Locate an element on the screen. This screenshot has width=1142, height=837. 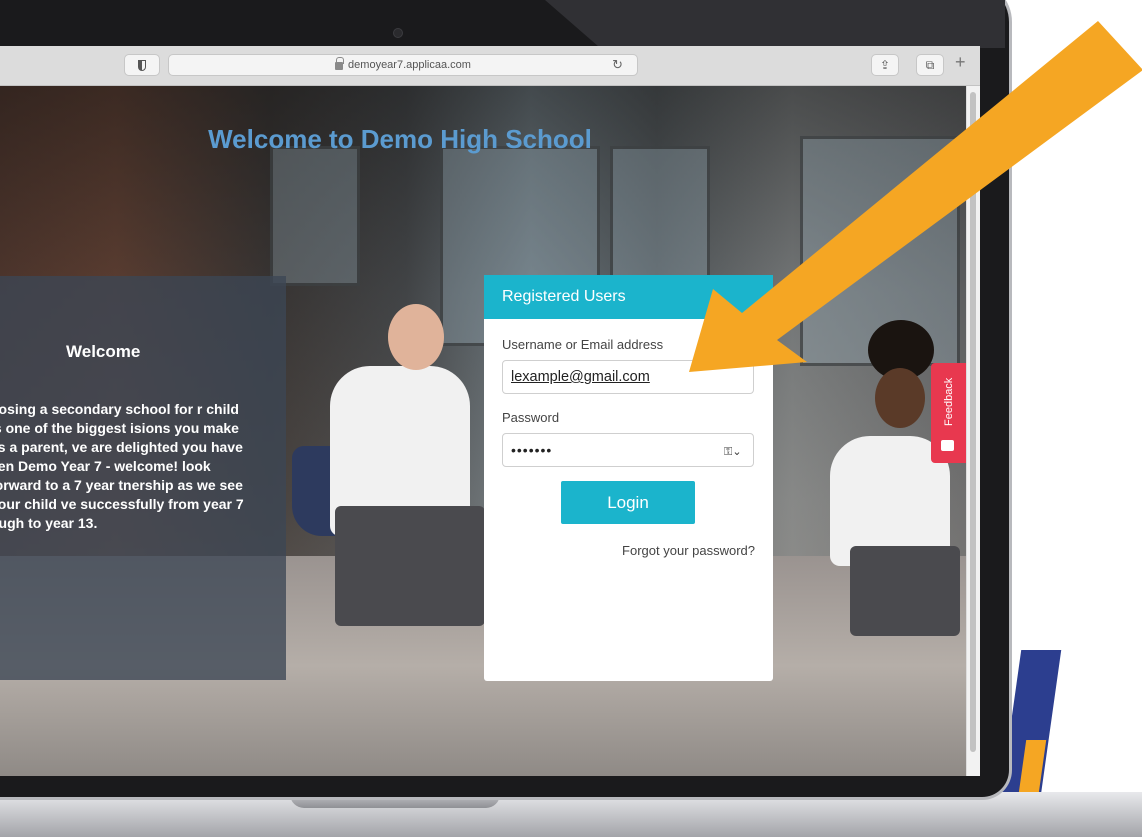
feedback-tab: Feedback is located at coordinates (948, 413).